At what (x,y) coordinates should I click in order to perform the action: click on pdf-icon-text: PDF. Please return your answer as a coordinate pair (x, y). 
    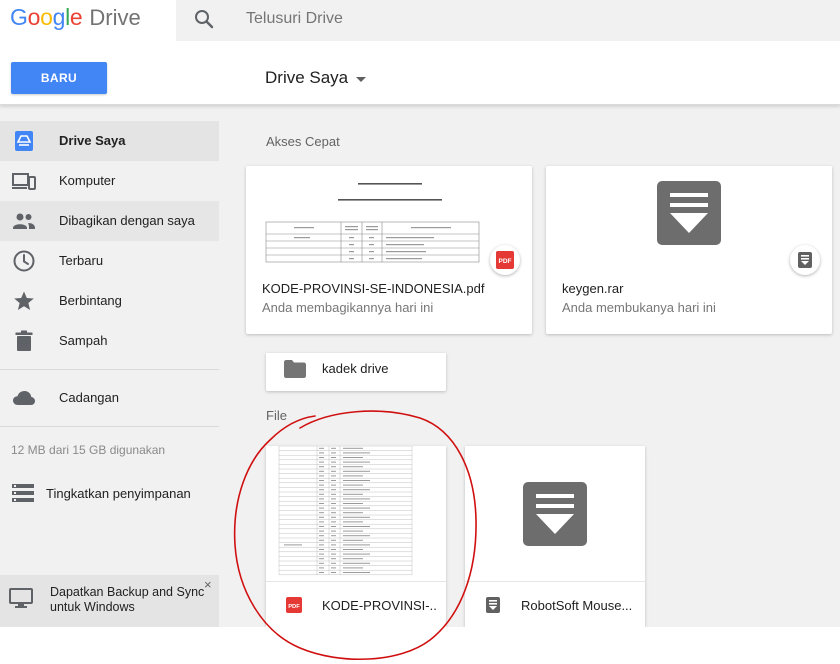
    Looking at the image, I should click on (294, 607).